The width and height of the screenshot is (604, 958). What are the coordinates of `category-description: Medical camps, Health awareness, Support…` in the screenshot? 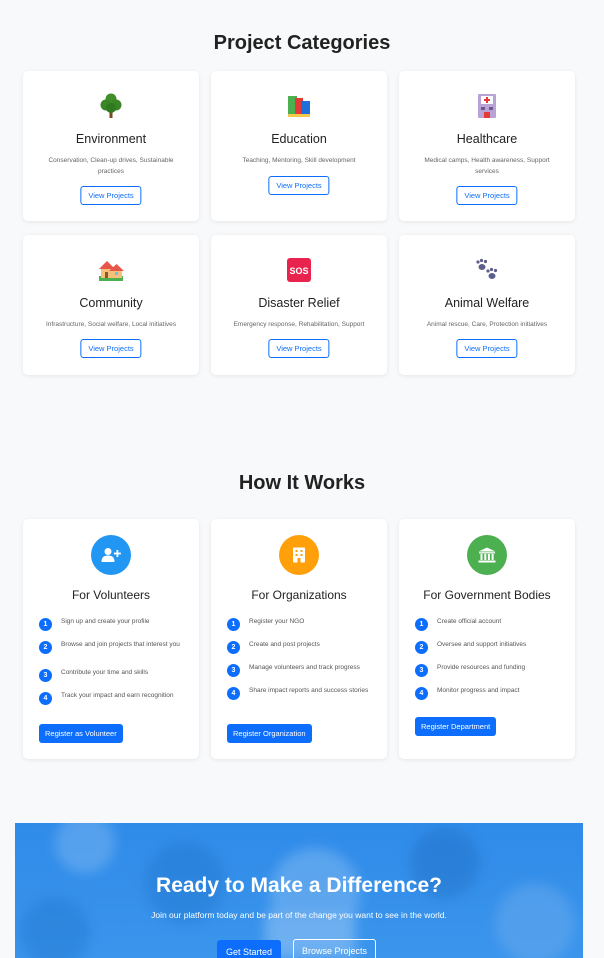 It's located at (487, 166).